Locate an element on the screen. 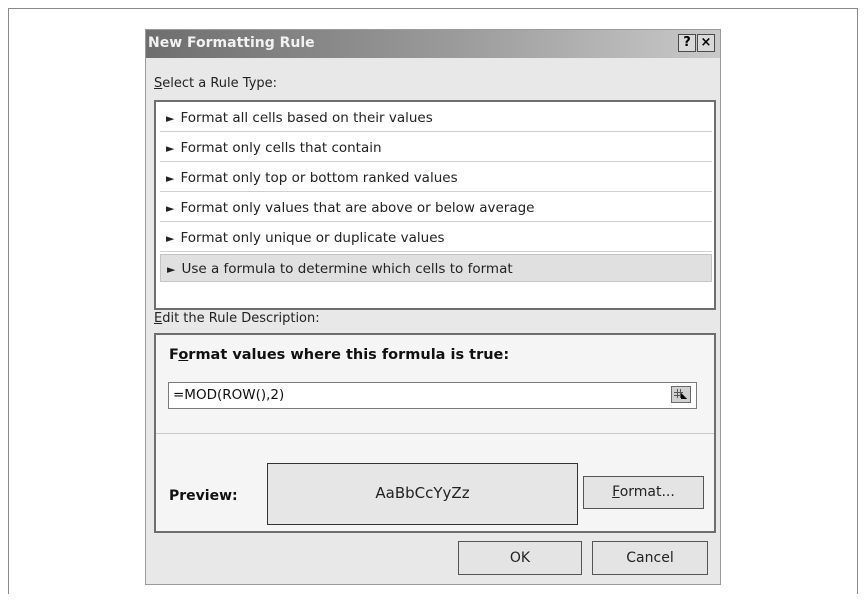  formula-heading-rest: rmat values where this formula is true: is located at coordinates (349, 355).